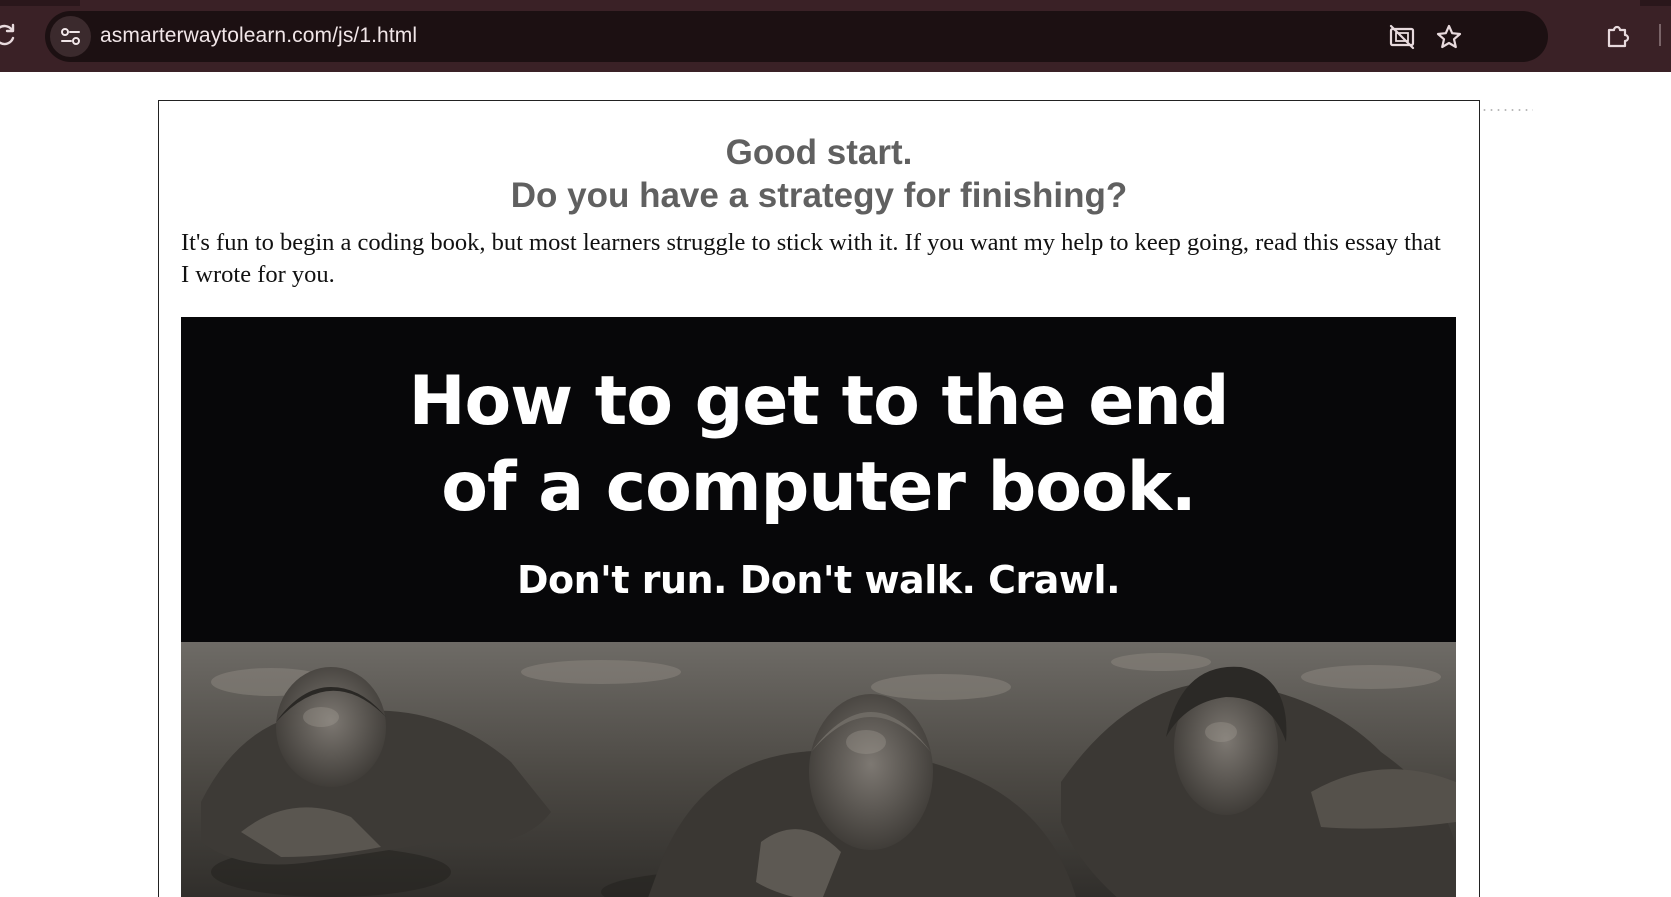 The width and height of the screenshot is (1671, 897). Describe the element at coordinates (796, 36) in the screenshot. I see `address-bar: asmarterwaytolearn.com/js/1.html` at that location.